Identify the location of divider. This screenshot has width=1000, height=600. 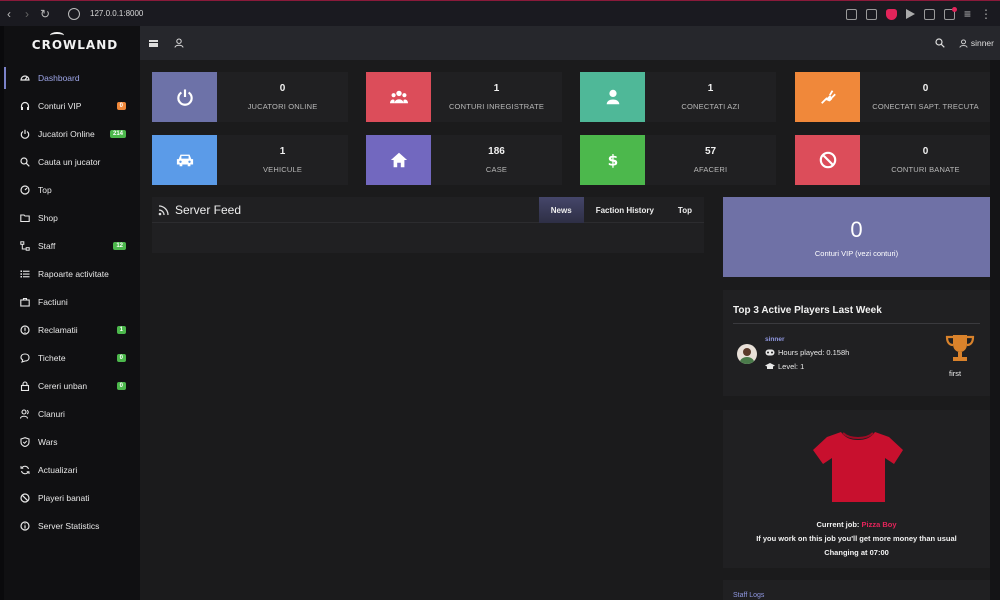
(856, 323).